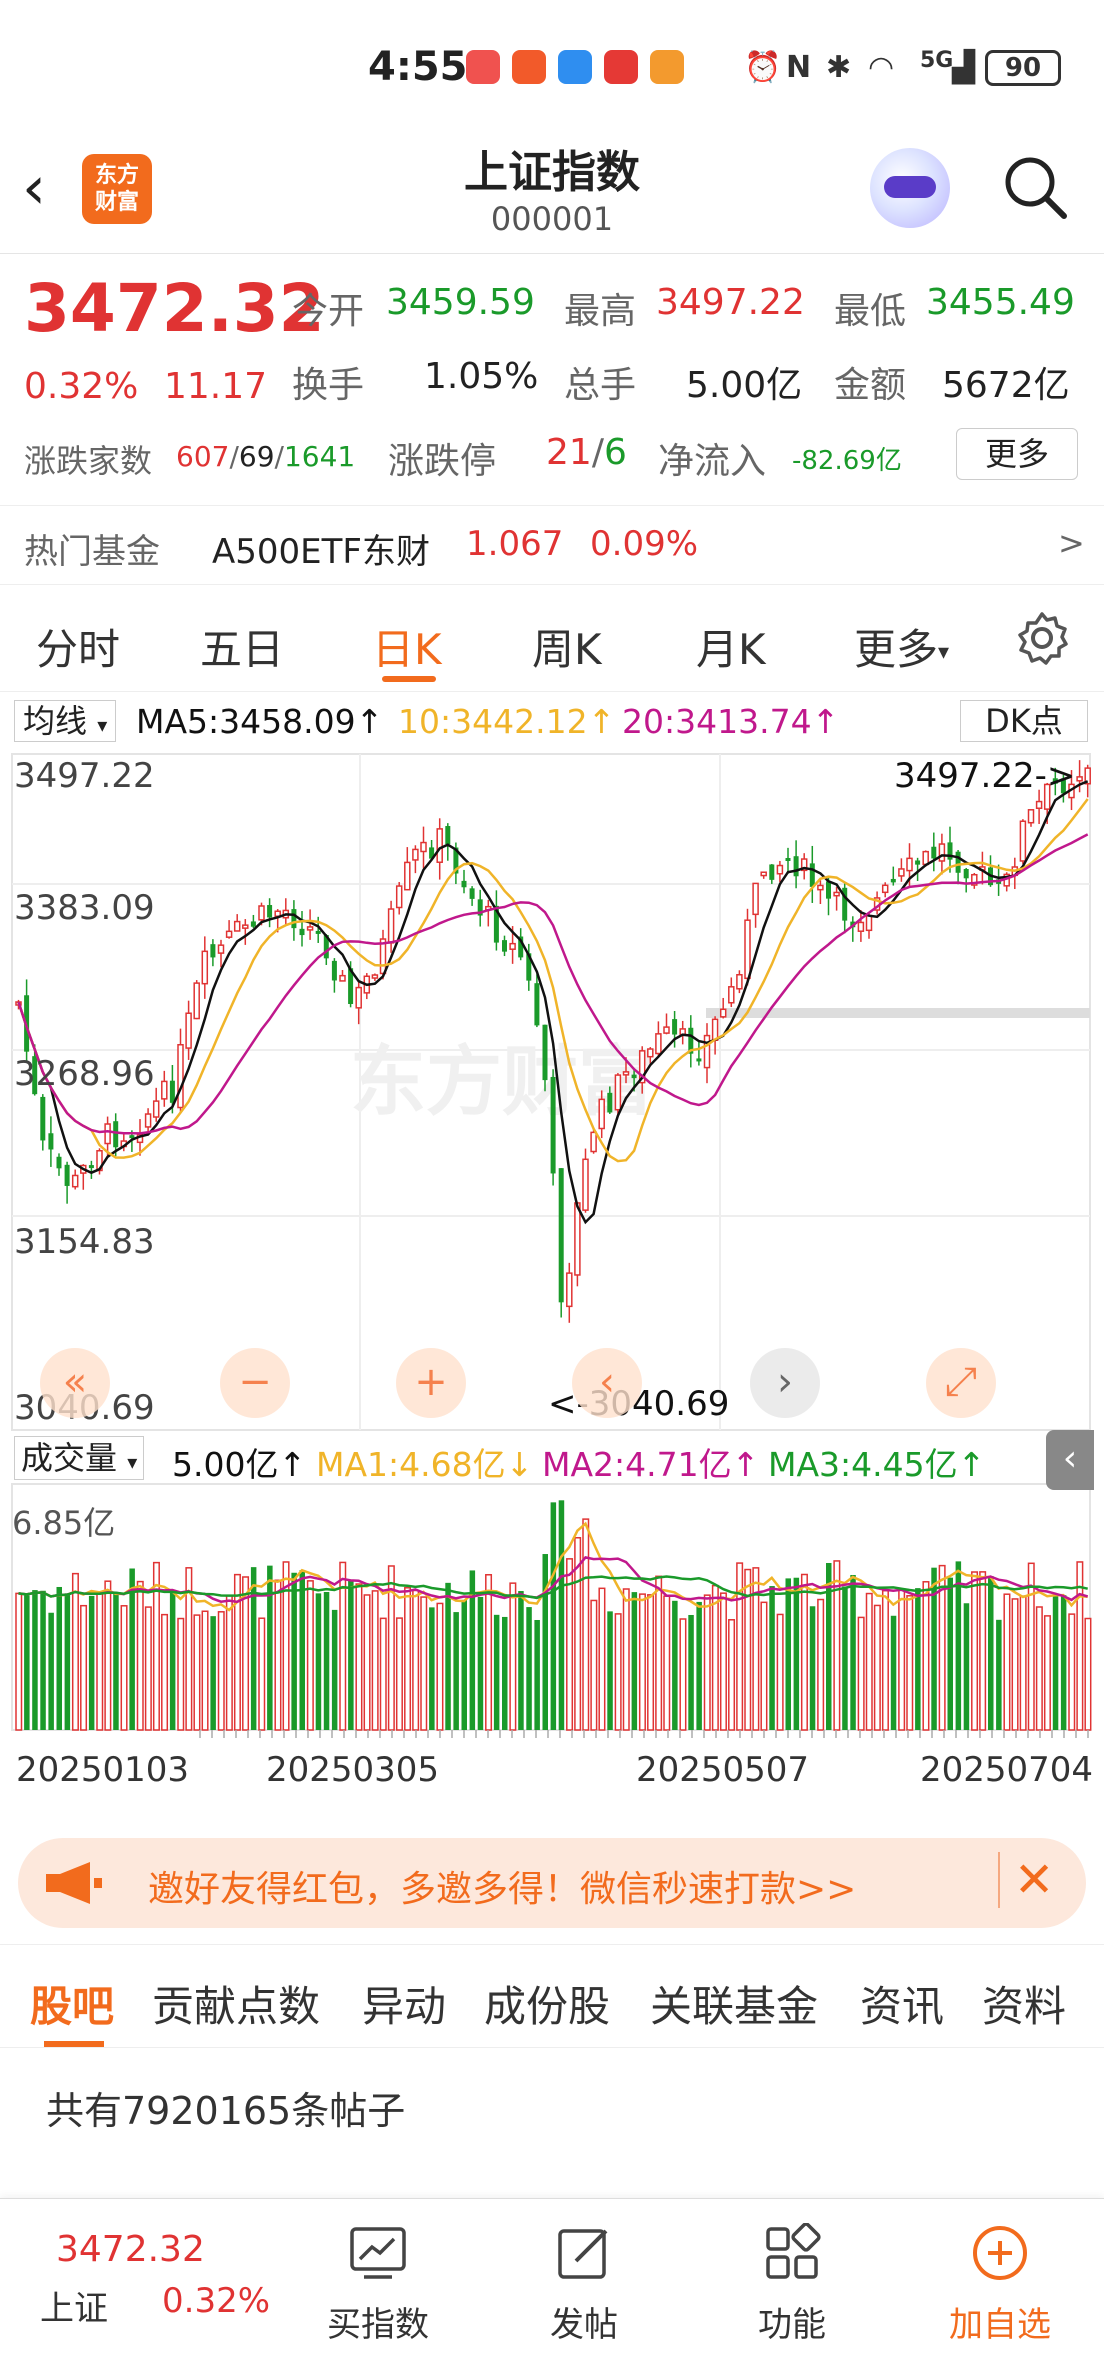 This screenshot has height=2376, width=1104. I want to click on tab-news: 资讯, so click(902, 2003).